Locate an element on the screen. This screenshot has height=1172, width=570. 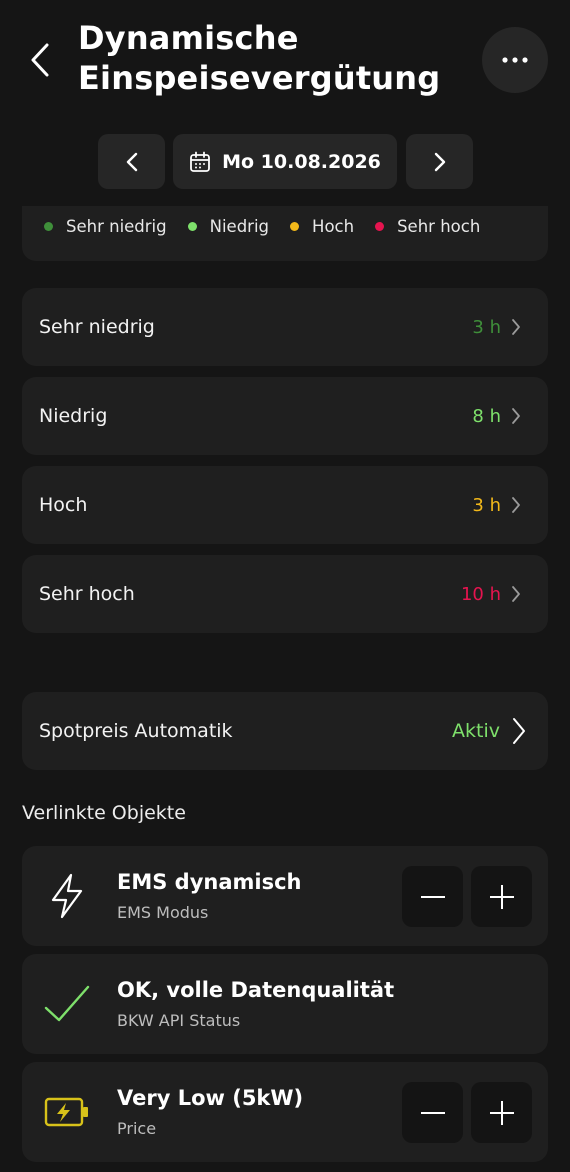
current-date: Mo 10.08.2026 is located at coordinates (301, 161).